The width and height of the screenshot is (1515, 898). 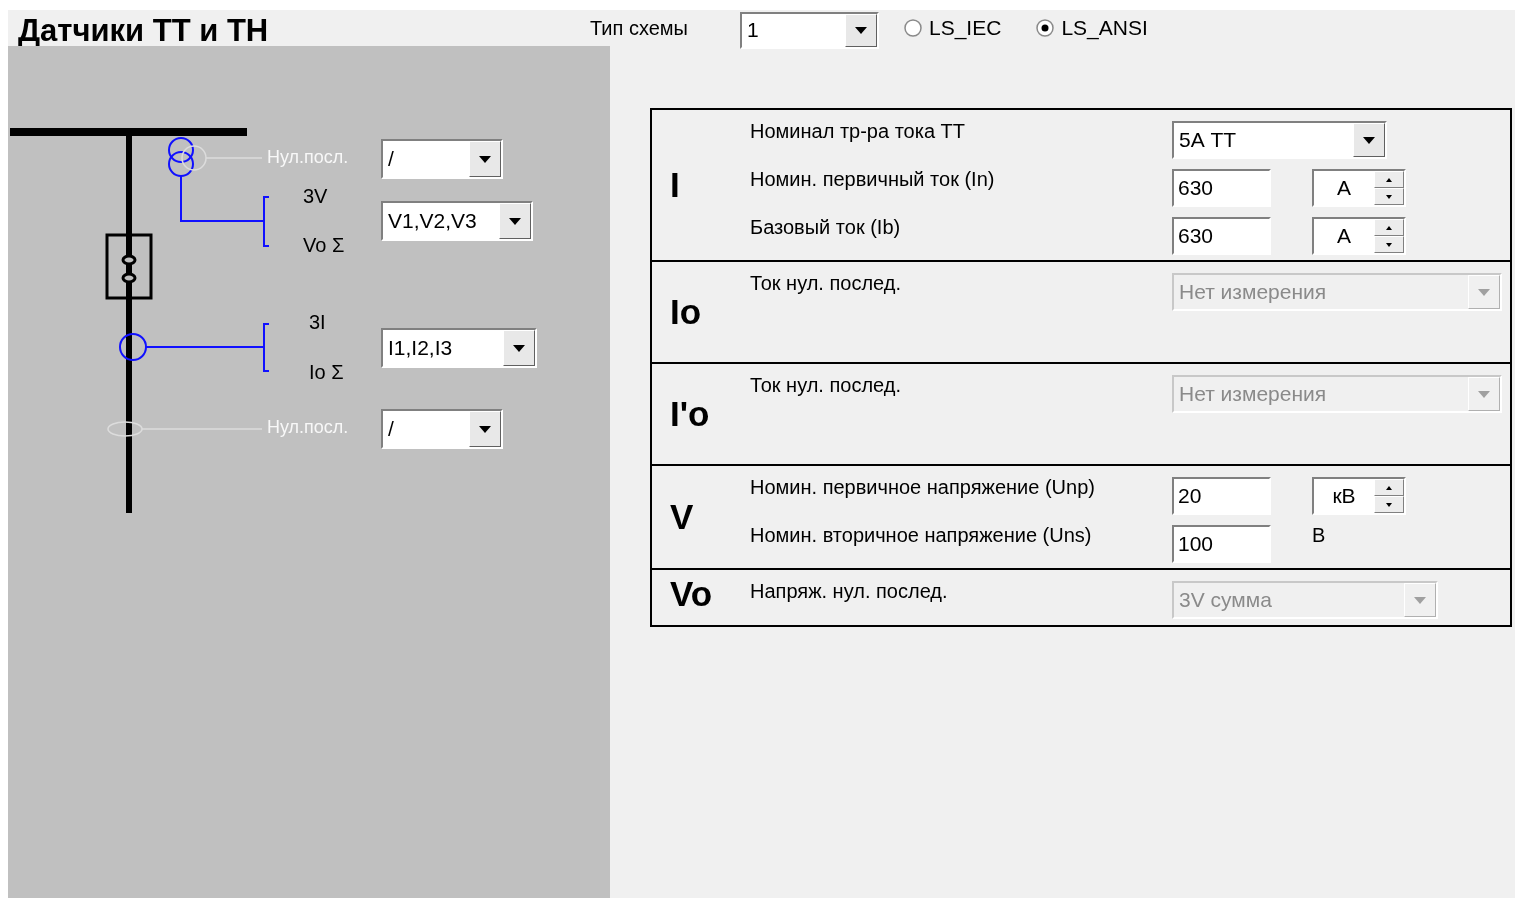 What do you see at coordinates (675, 185) in the screenshot?
I see `section-symbol: I` at bounding box center [675, 185].